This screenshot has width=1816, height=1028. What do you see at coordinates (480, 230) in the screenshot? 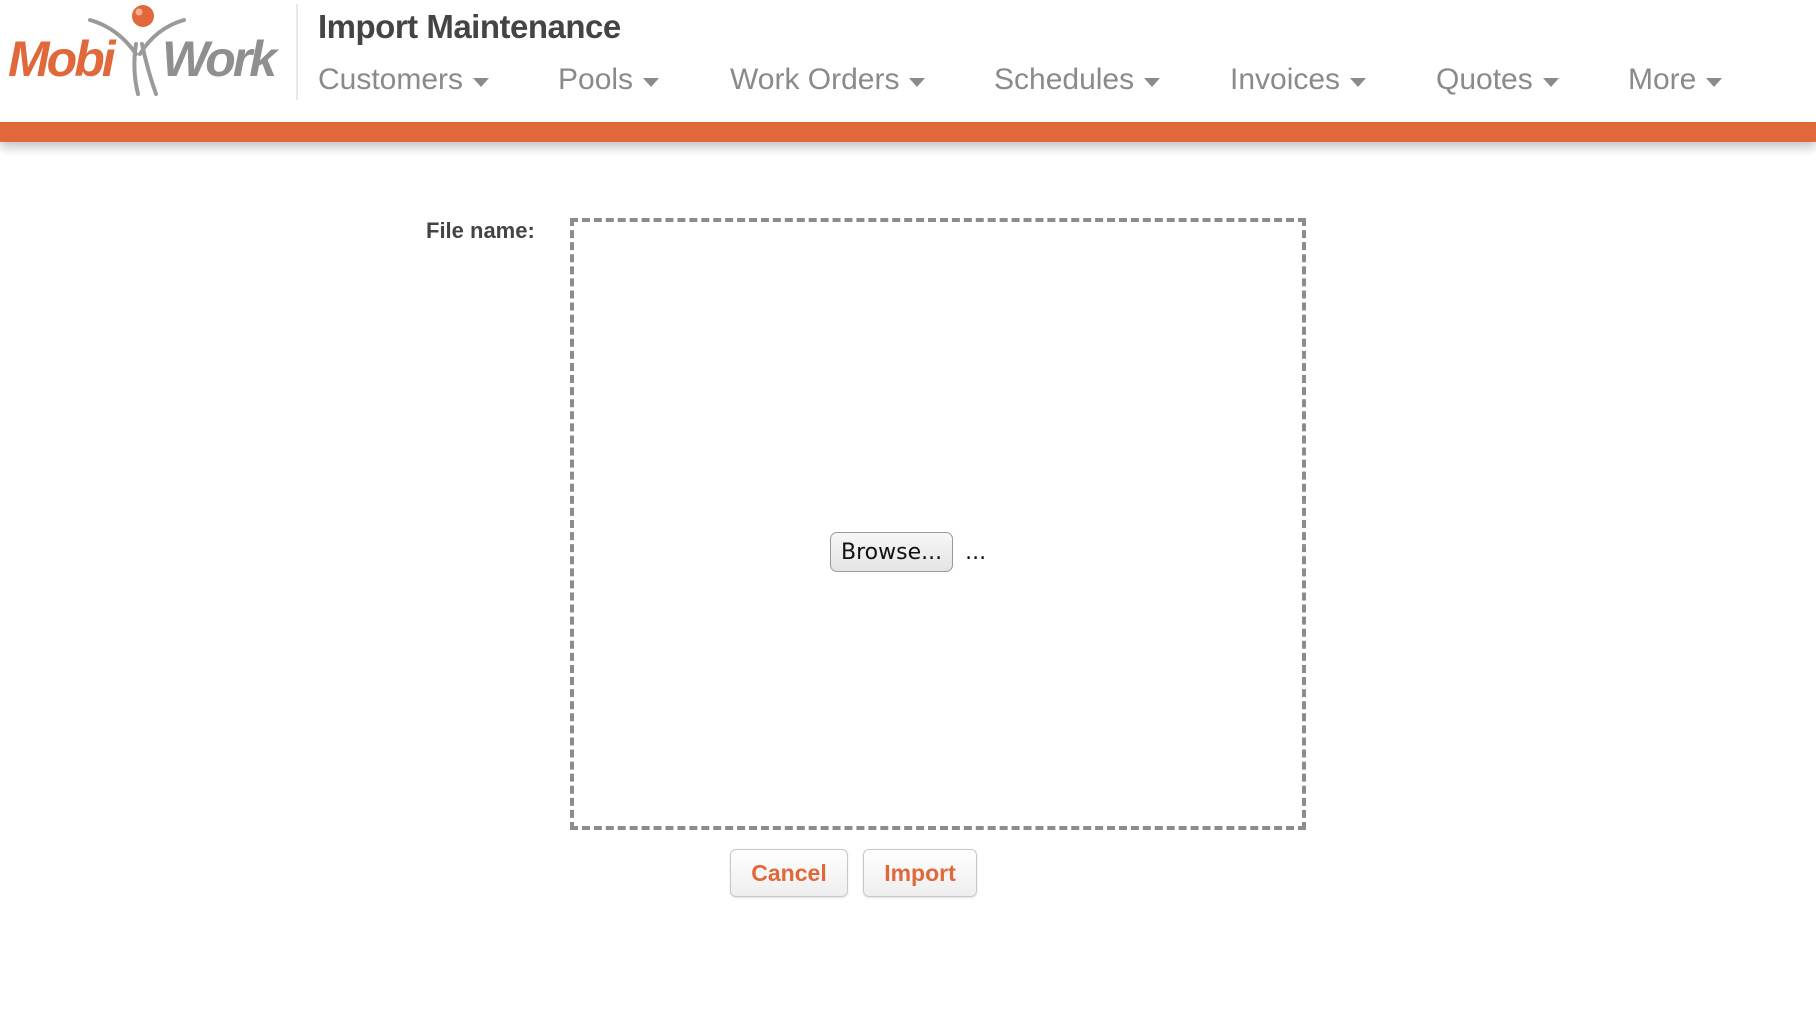
I see `file-name-label: File name:` at bounding box center [480, 230].